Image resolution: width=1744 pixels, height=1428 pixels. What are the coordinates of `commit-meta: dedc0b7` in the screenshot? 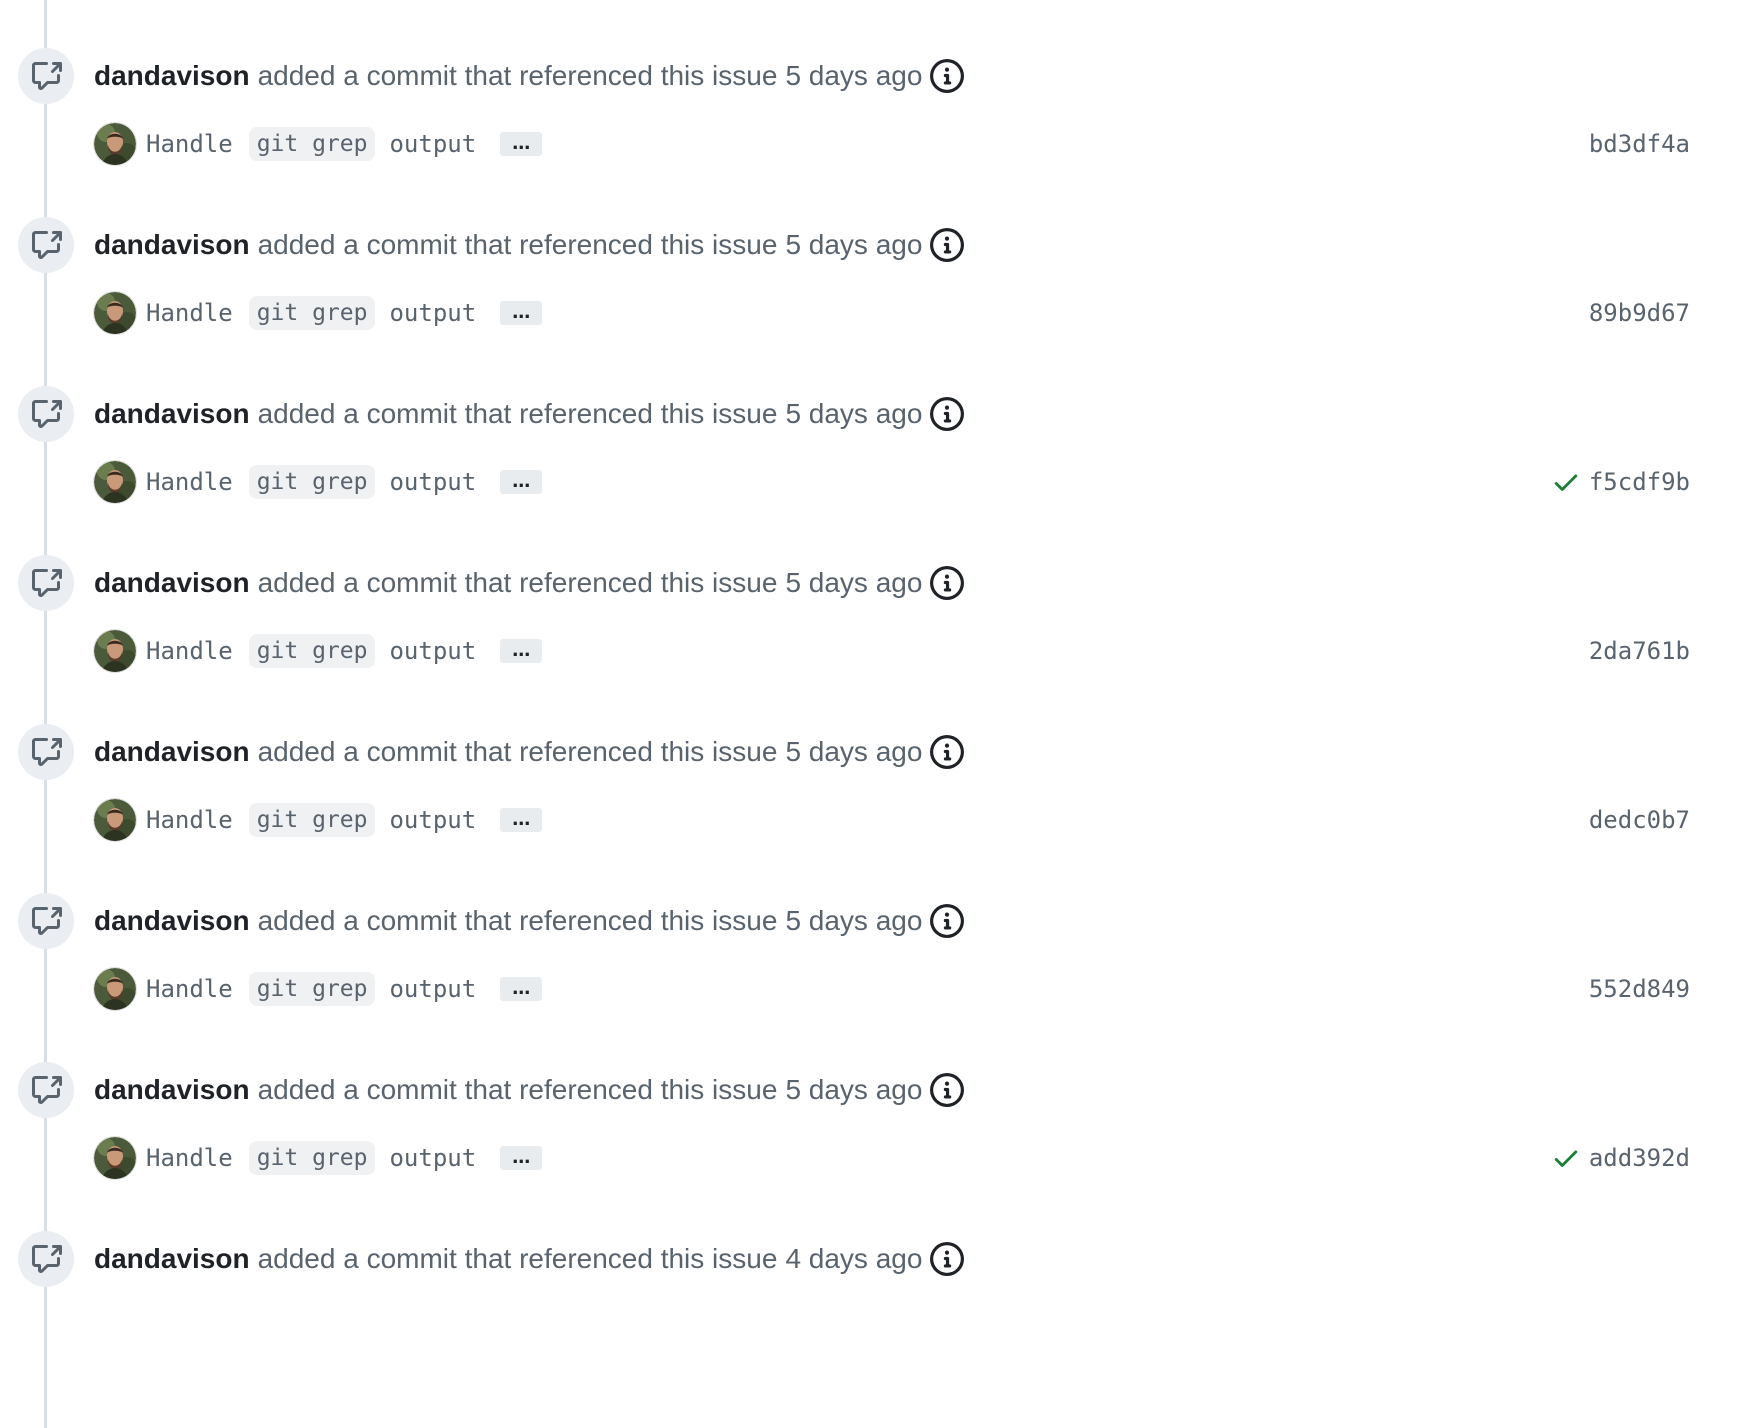 It's located at (1639, 820).